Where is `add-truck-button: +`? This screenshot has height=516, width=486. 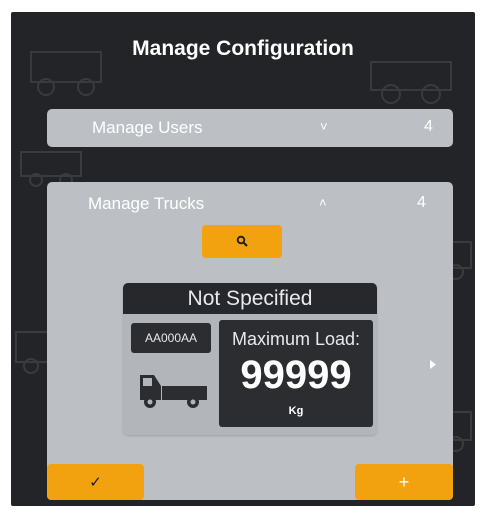
add-truck-button: + is located at coordinates (404, 482).